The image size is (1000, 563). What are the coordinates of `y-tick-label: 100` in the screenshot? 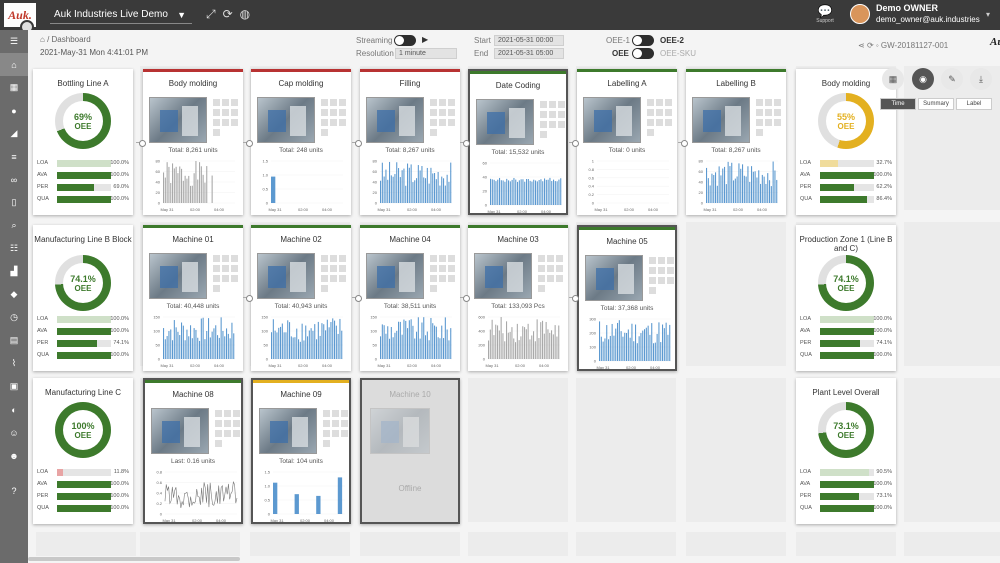 It's located at (156, 331).